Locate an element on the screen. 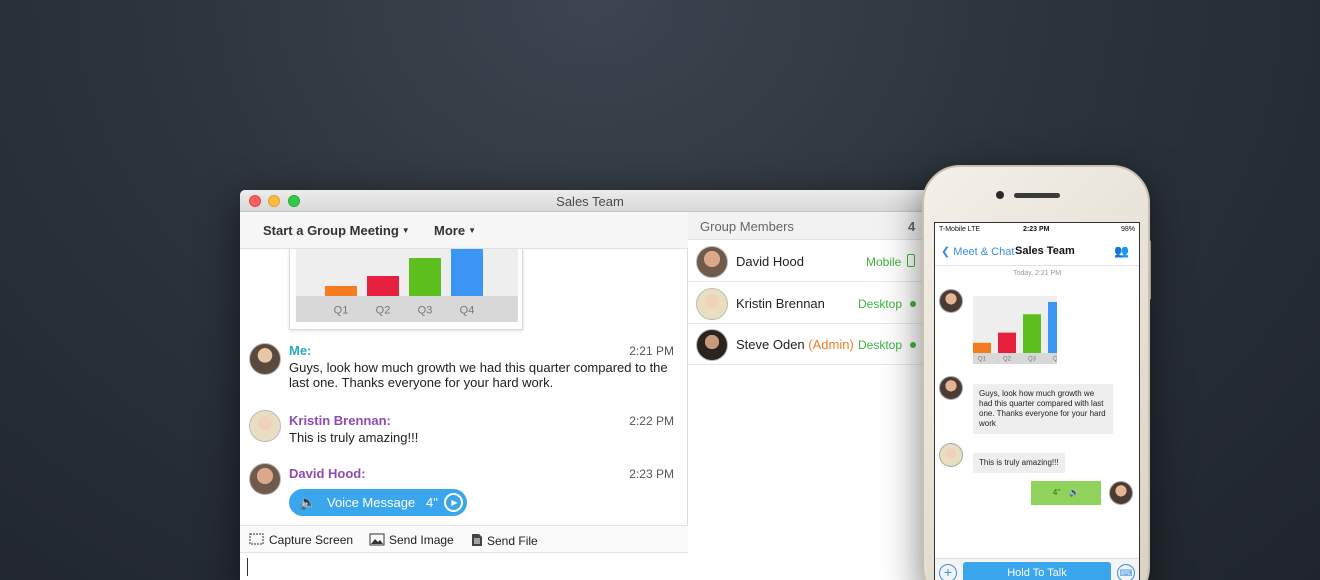  start-group-meeting-menu: Start a Group Meeting ▼ is located at coordinates (336, 230).